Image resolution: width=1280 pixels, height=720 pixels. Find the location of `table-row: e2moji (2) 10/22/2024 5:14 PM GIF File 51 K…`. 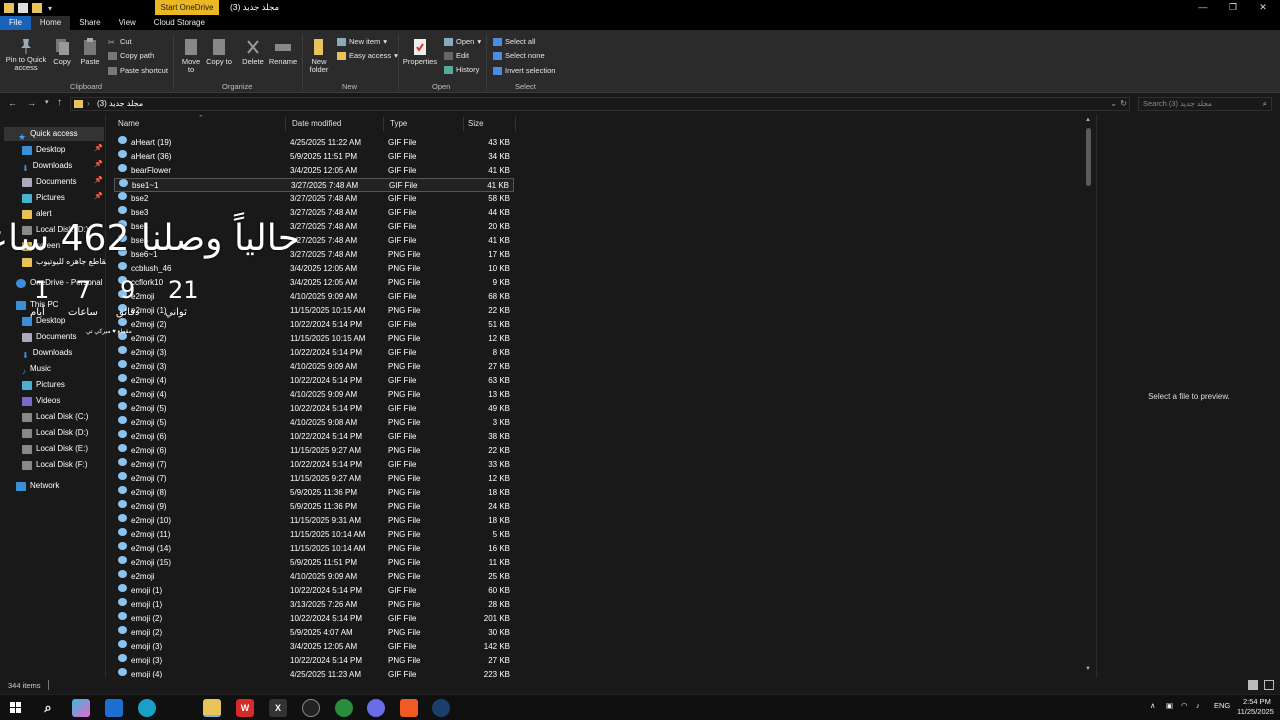

table-row: e2moji (2) 10/22/2024 5:14 PM GIF File 51 K… is located at coordinates (314, 325).